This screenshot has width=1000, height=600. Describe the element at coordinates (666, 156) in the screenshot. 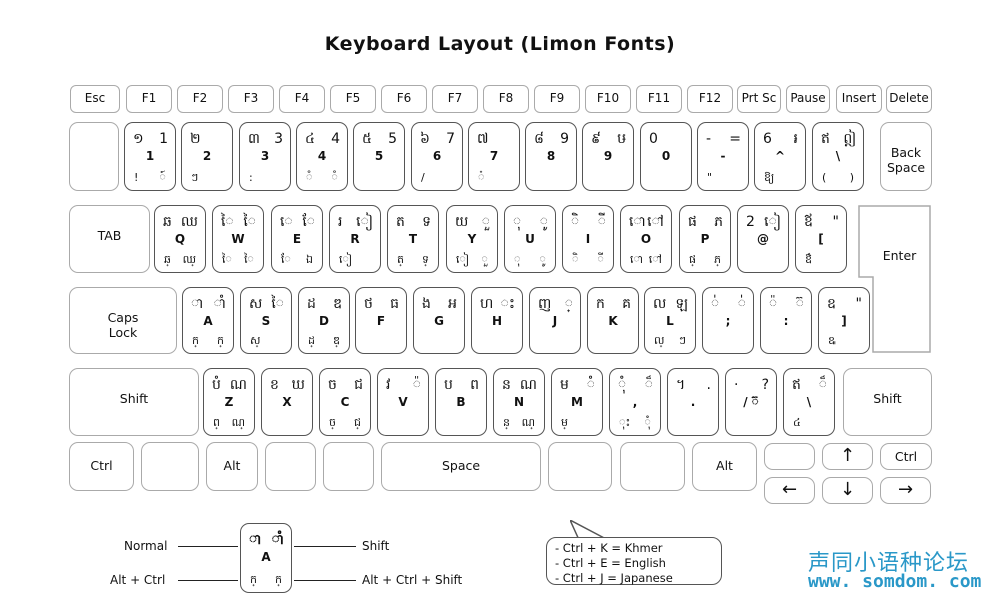

I see `key-number-10: 00` at that location.